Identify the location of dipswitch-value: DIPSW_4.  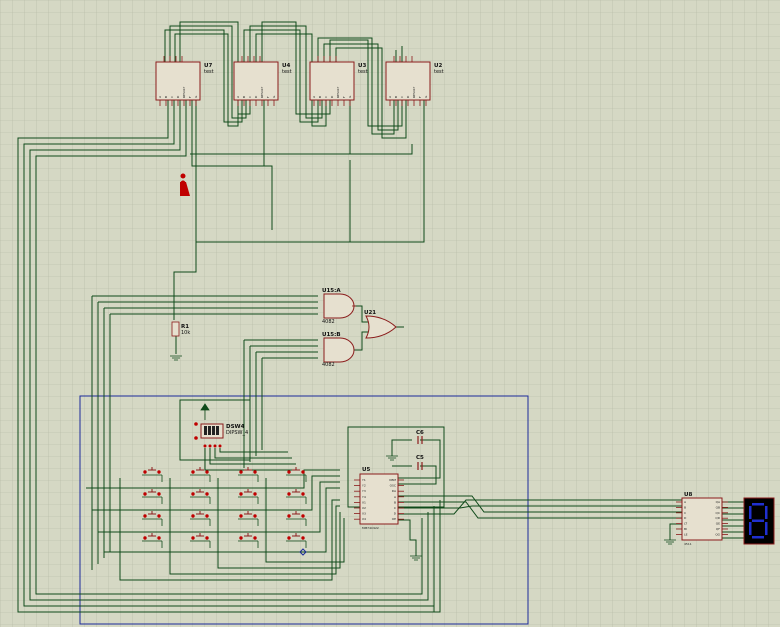
(237, 433).